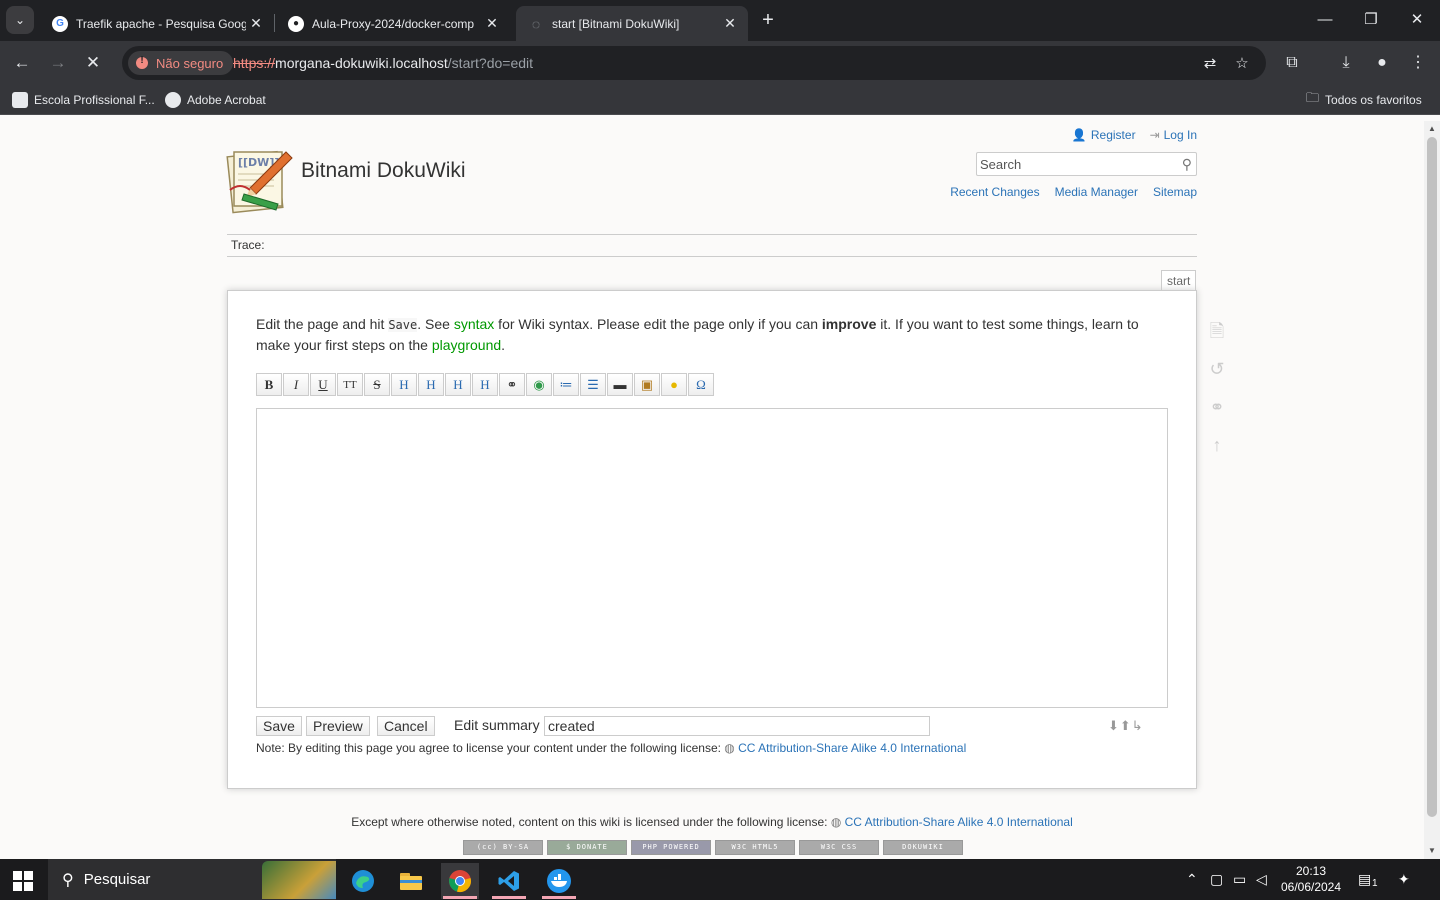 This screenshot has width=1440, height=900. What do you see at coordinates (1418, 63) in the screenshot?
I see `menu-kebab-icon: ⋮` at bounding box center [1418, 63].